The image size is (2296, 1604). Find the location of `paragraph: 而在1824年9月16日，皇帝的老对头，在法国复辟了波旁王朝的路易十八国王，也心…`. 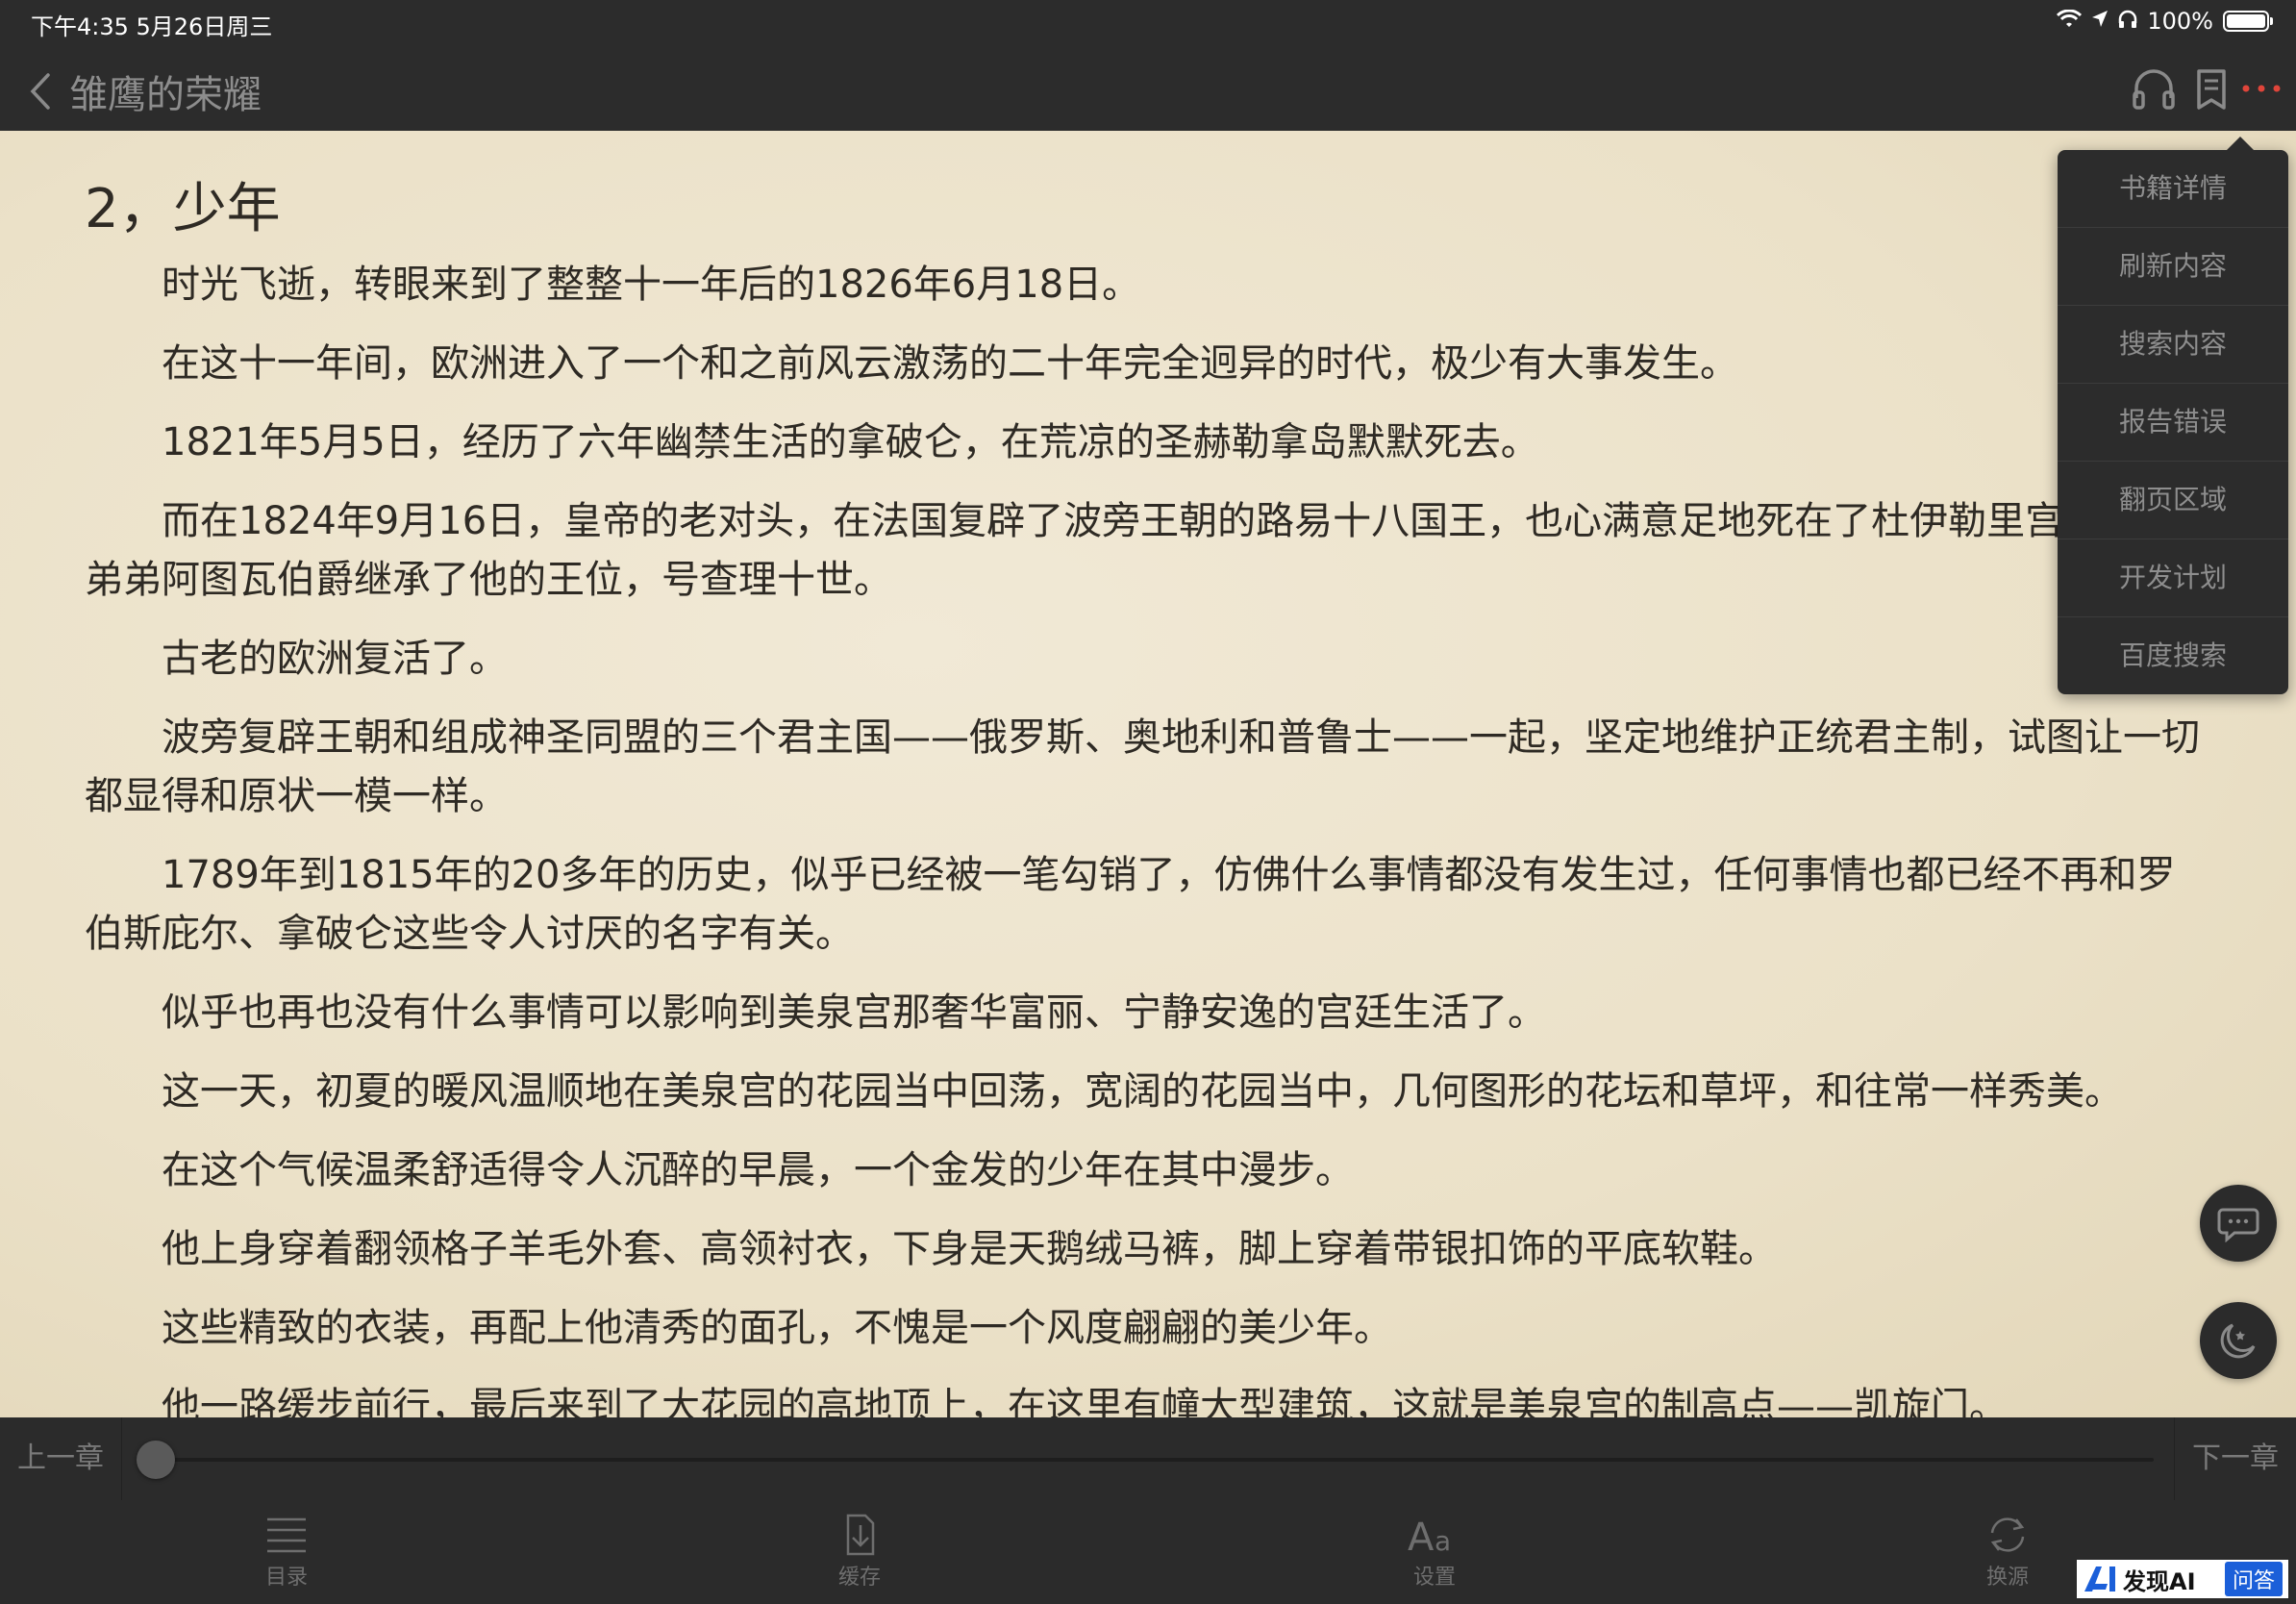

paragraph: 而在1824年9月16日，皇帝的老对头，在法国复辟了波旁王朝的路易十八国王，也心… is located at coordinates (1132, 550).